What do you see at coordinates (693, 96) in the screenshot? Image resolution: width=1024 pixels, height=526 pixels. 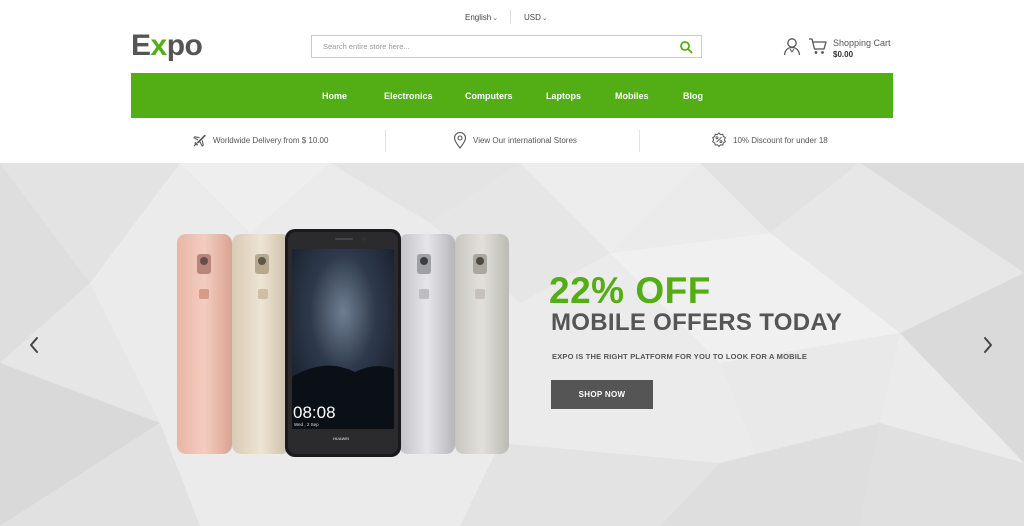 I see `nav-item-blog: Blog` at bounding box center [693, 96].